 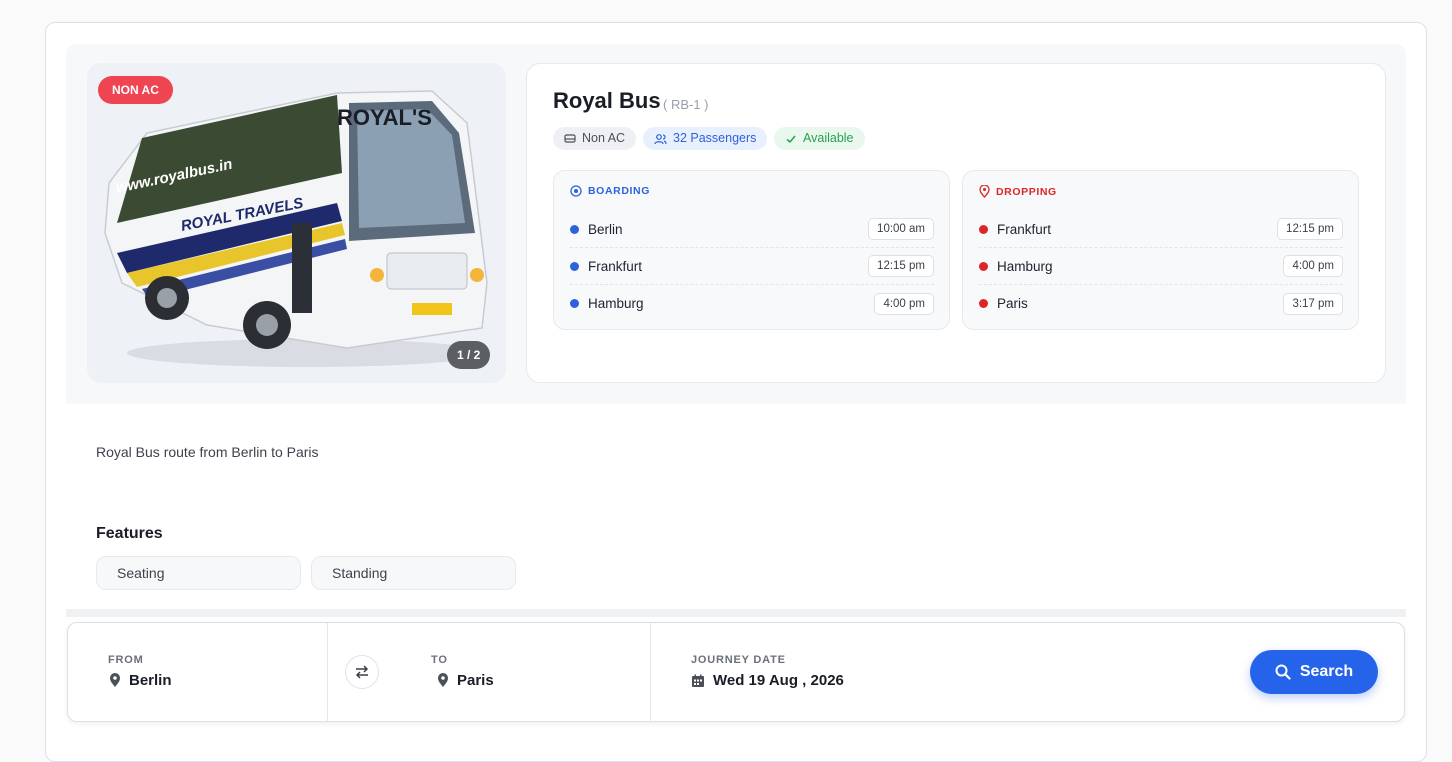 What do you see at coordinates (439, 660) in the screenshot?
I see `to-label: TO` at bounding box center [439, 660].